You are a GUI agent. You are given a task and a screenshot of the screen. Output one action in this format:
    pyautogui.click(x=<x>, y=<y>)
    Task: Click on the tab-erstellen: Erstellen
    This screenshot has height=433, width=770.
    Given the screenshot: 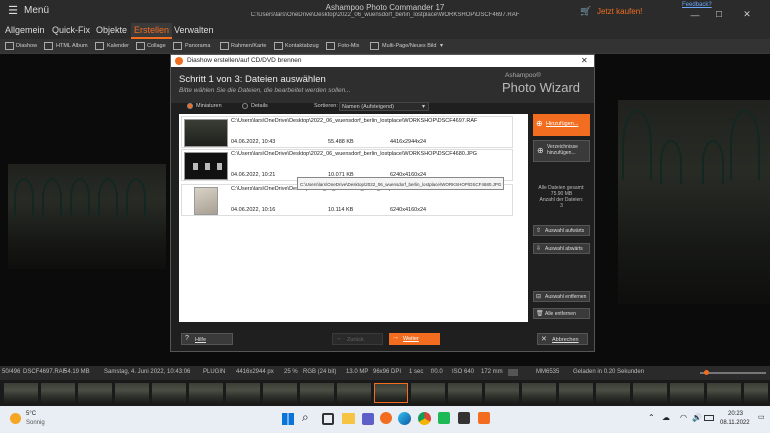 What is the action you would take?
    pyautogui.click(x=152, y=31)
    